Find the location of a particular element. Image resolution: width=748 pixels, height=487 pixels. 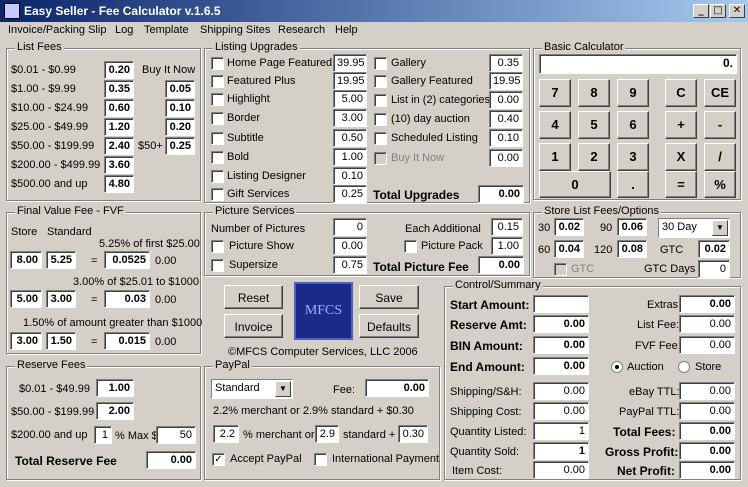

calc-key-9: 9 is located at coordinates (633, 93).